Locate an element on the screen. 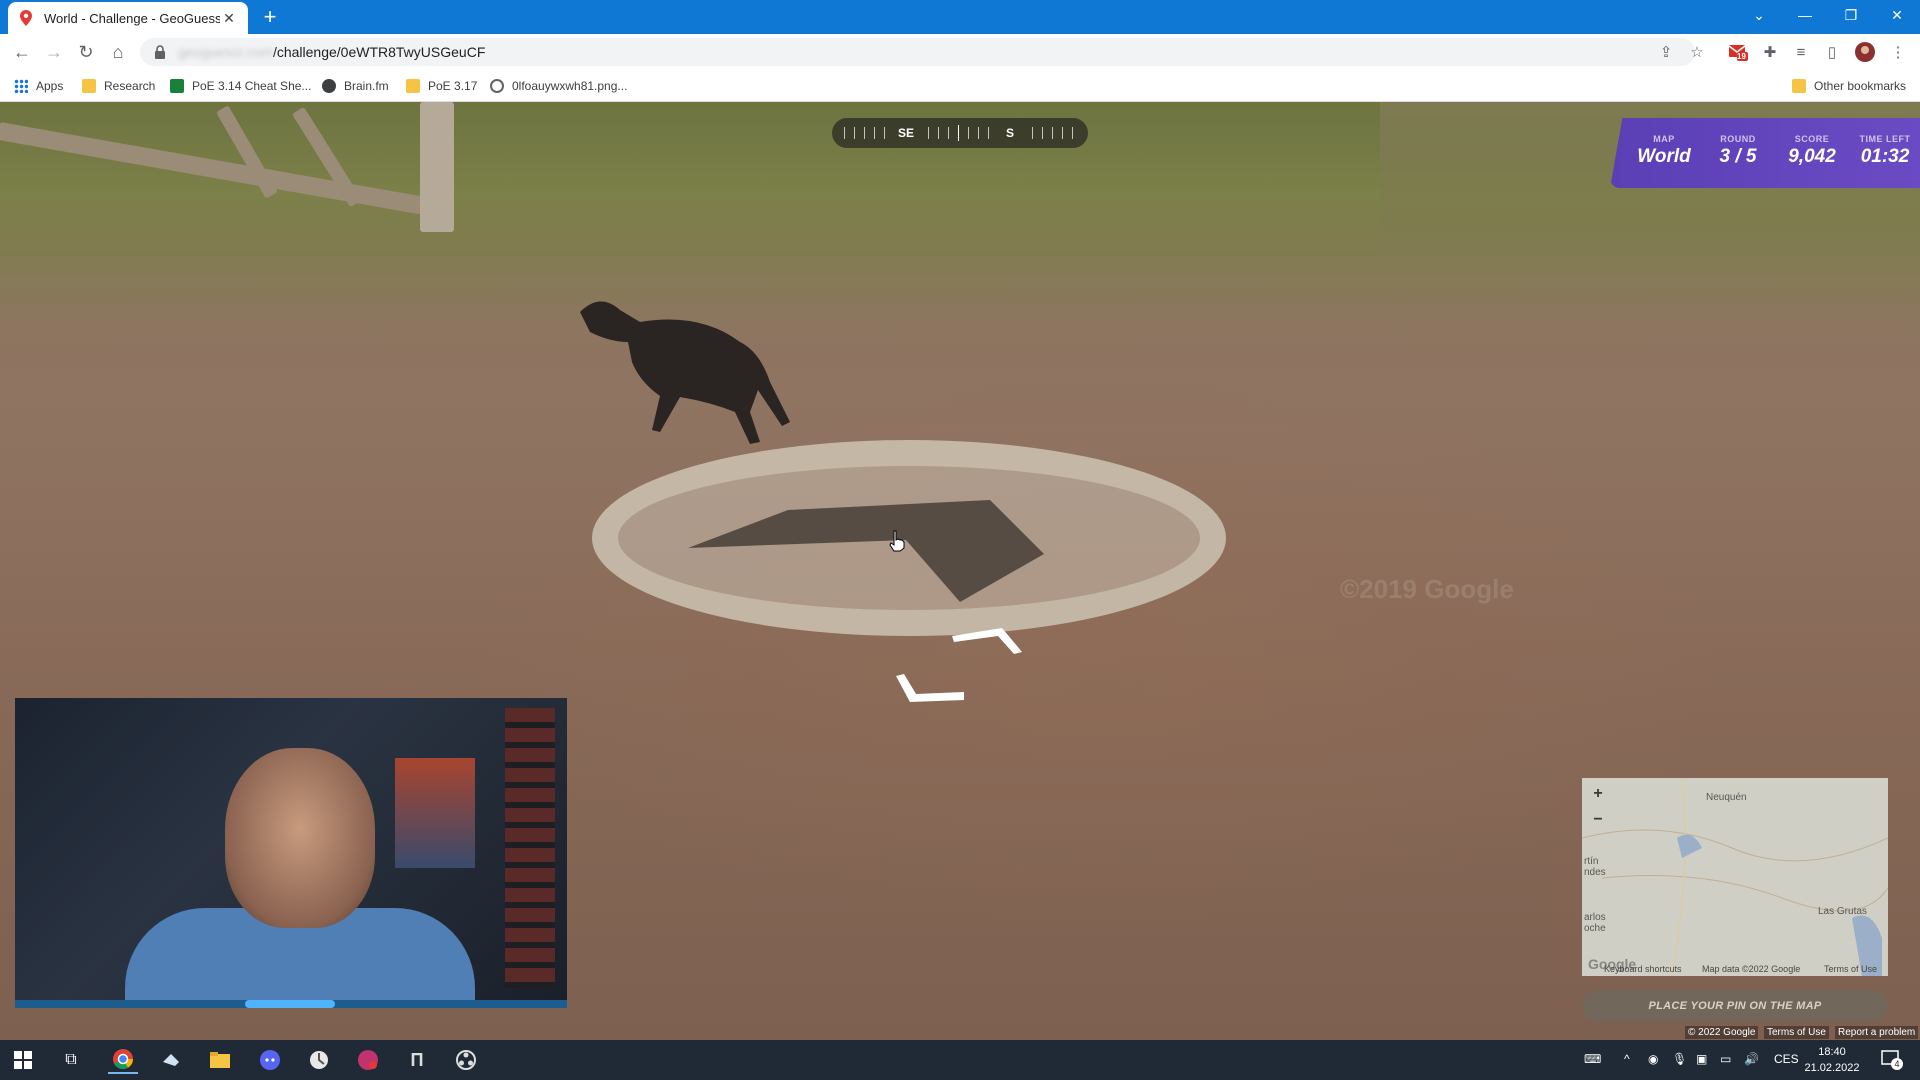 This screenshot has height=1080, width=1920. sheets-icon is located at coordinates (177, 86).